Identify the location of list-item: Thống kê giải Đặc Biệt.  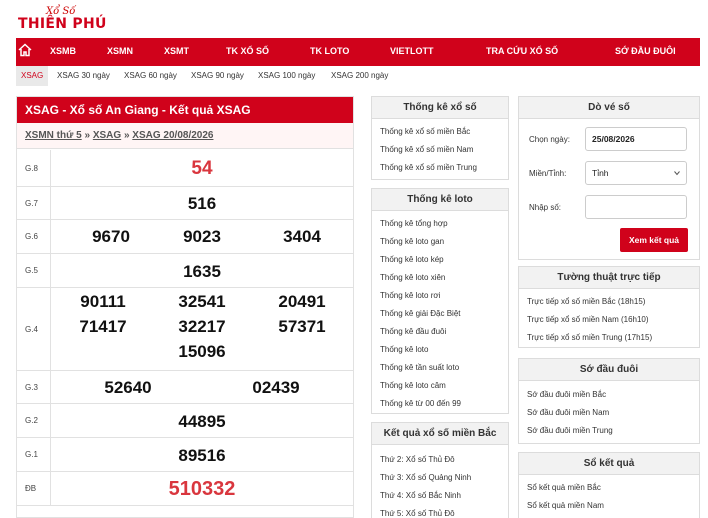
(420, 313).